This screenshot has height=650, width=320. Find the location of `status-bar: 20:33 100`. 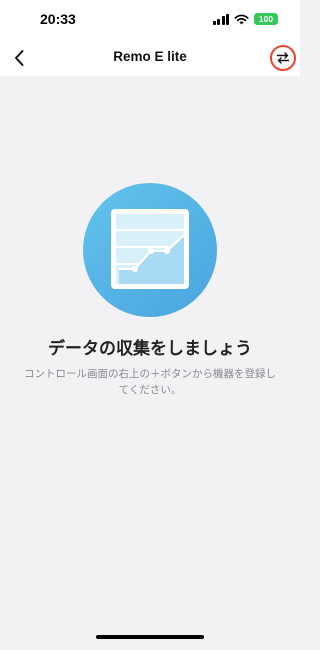

status-bar: 20:33 100 is located at coordinates (150, 20).